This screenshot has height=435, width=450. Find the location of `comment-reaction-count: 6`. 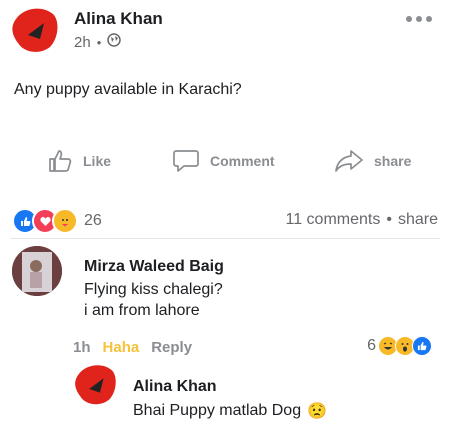

comment-reaction-count: 6 is located at coordinates (371, 345).